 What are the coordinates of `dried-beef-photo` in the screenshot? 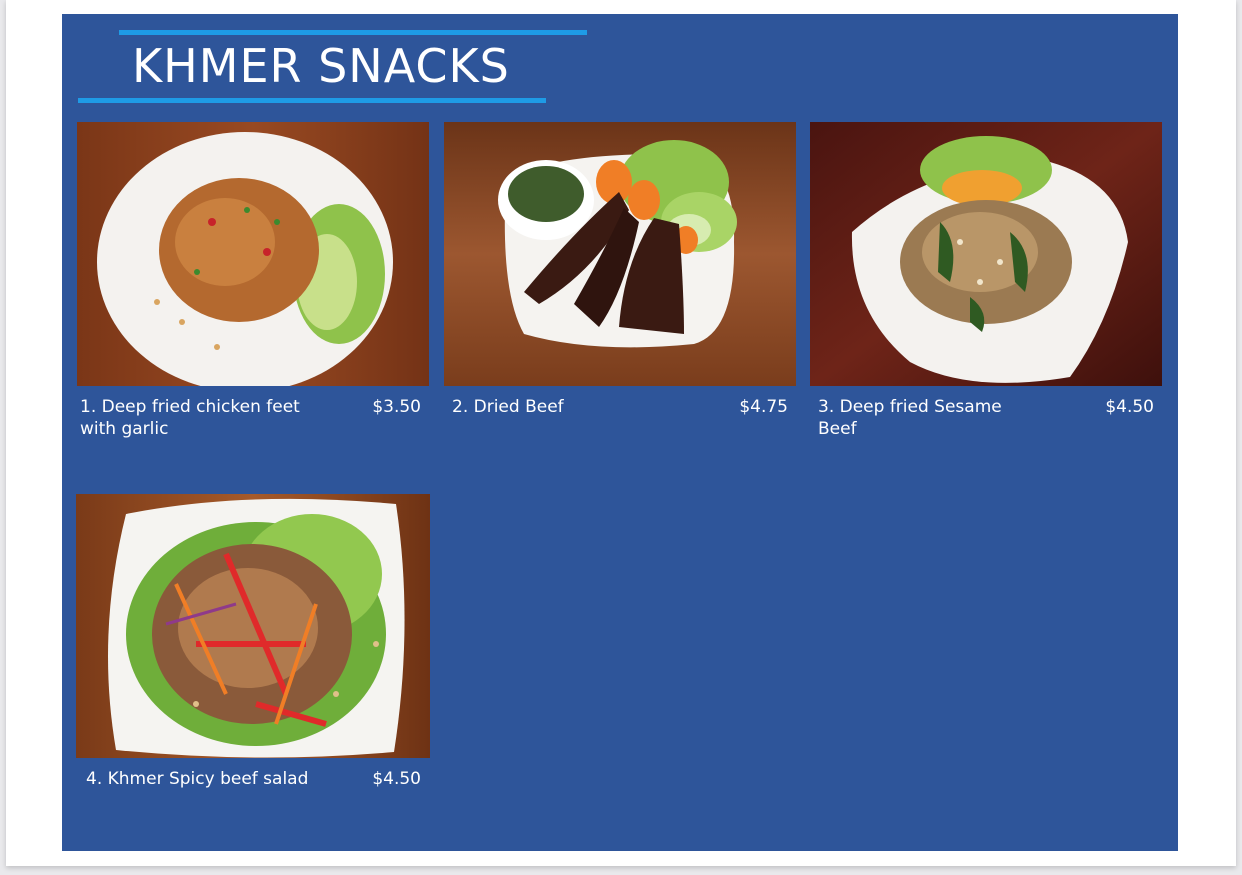 It's located at (620, 254).